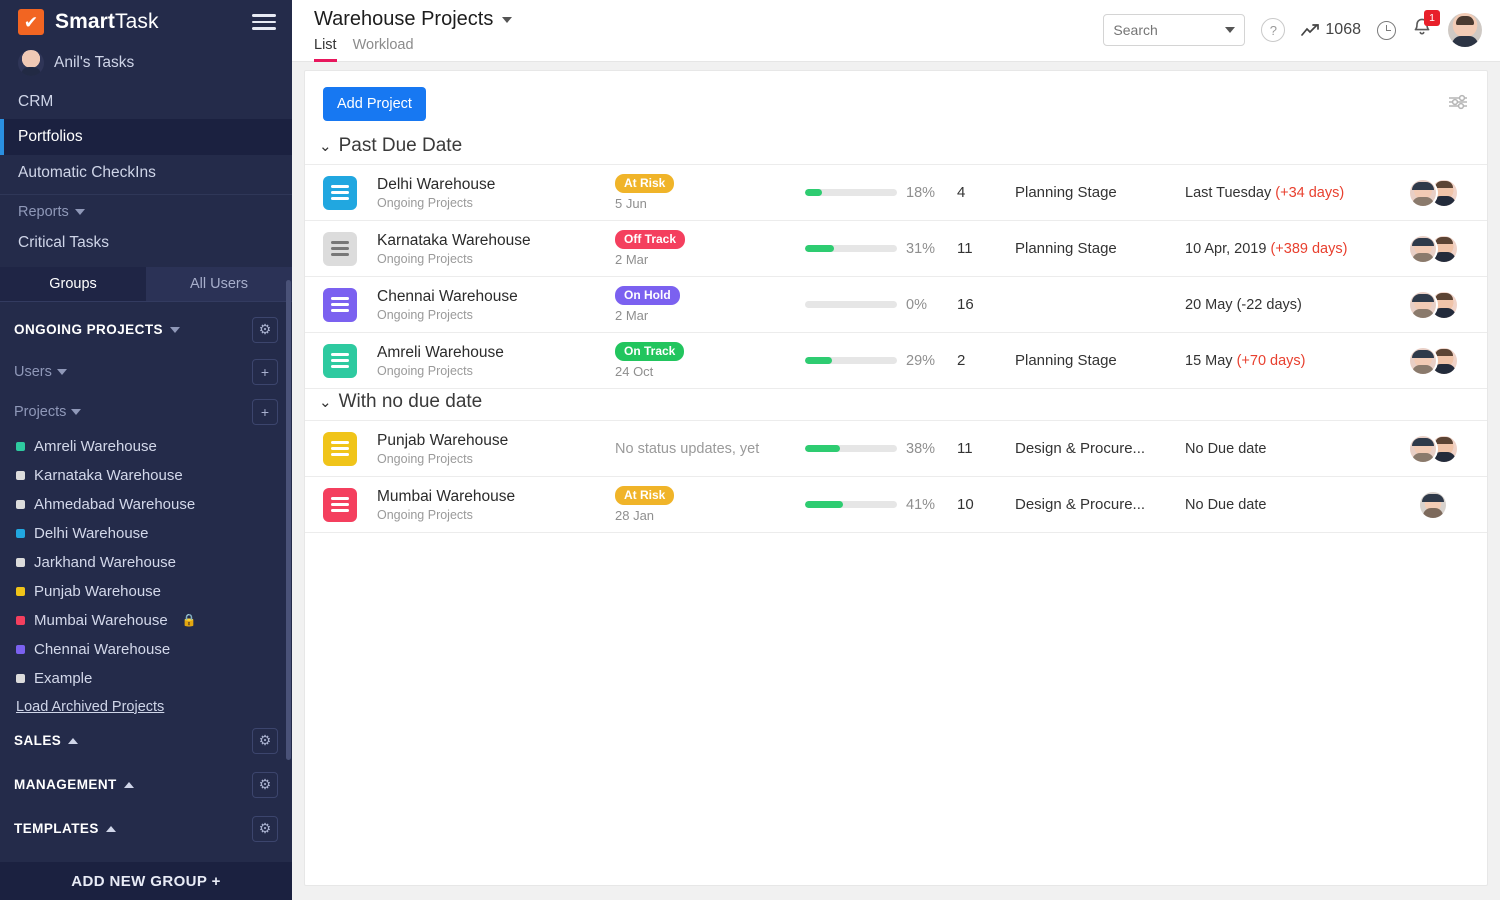 The image size is (1500, 900). What do you see at coordinates (73, 740) in the screenshot?
I see `chevron-up-icon` at bounding box center [73, 740].